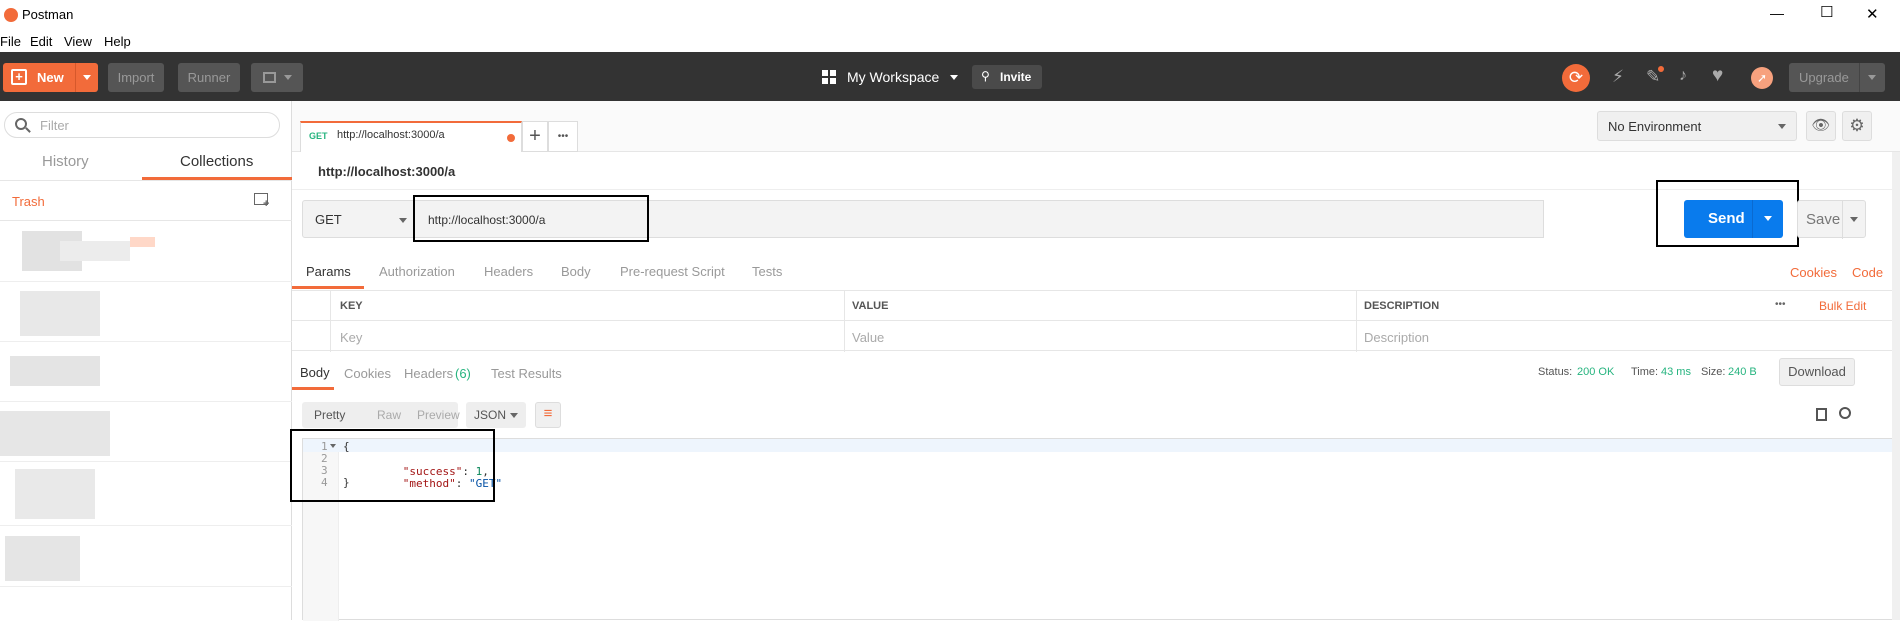 The width and height of the screenshot is (1900, 621). I want to click on view-preview: Preview, so click(438, 415).